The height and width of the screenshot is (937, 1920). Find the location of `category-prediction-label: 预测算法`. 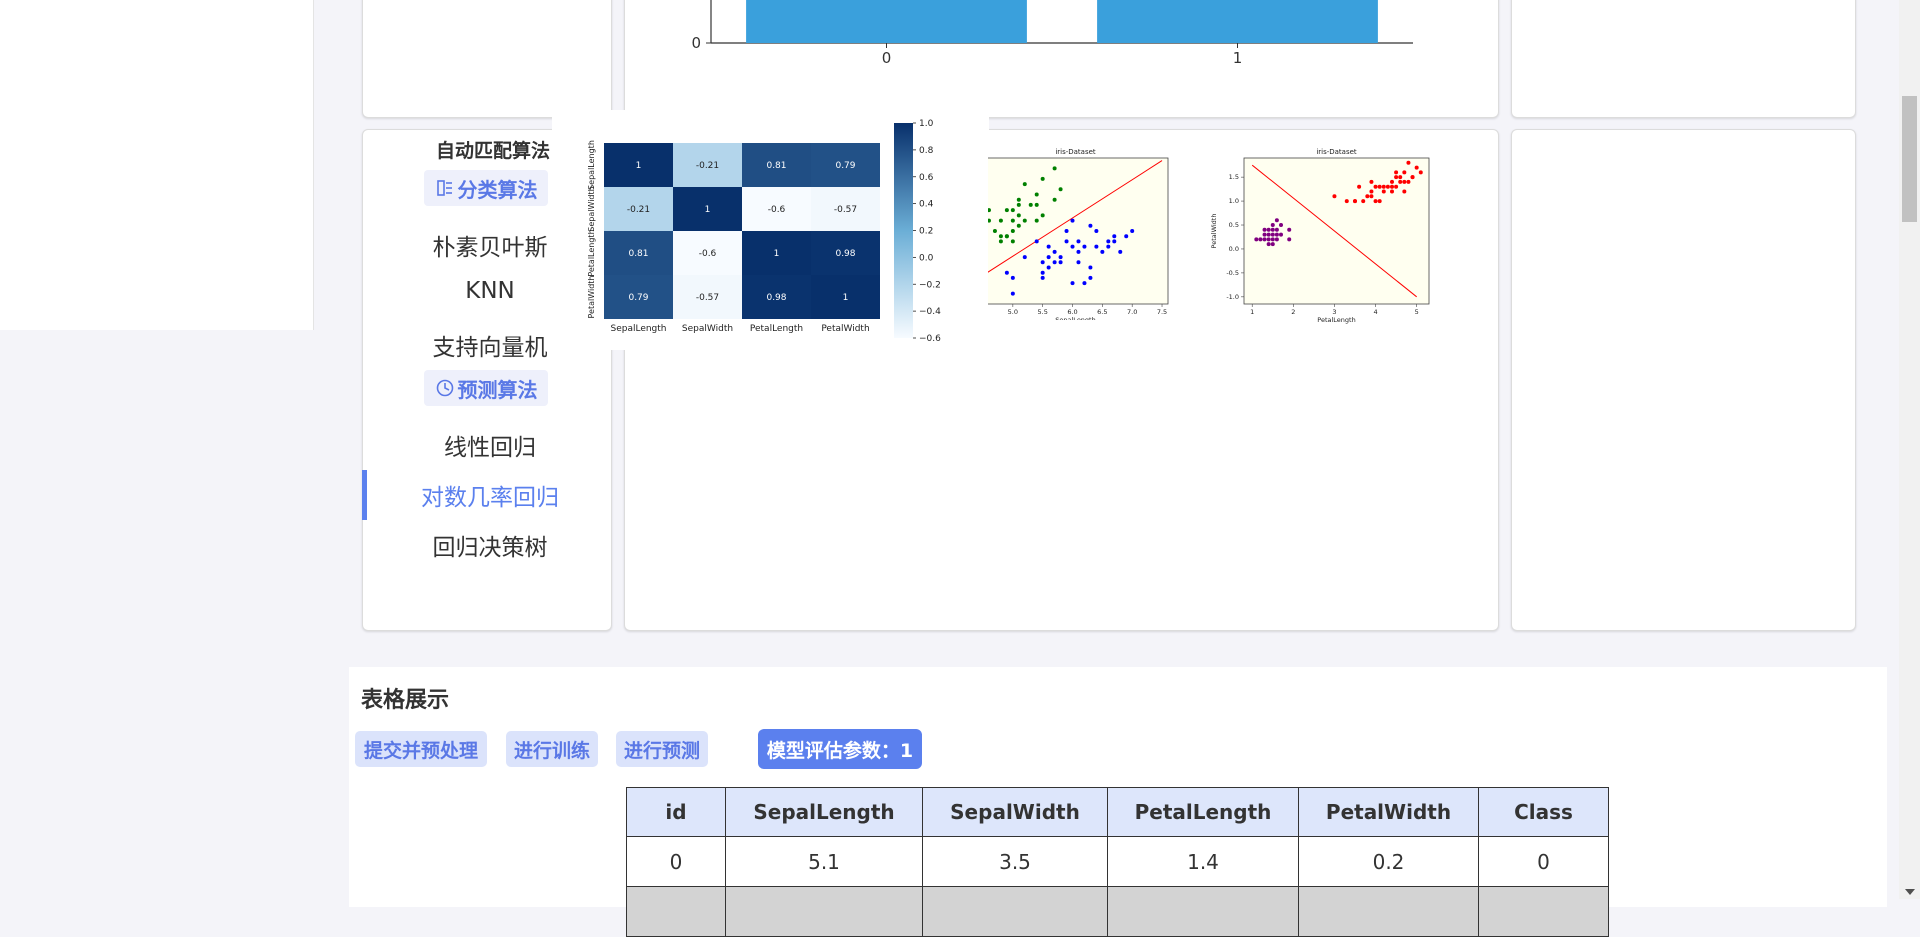

category-prediction-label: 预测算法 is located at coordinates (498, 388).